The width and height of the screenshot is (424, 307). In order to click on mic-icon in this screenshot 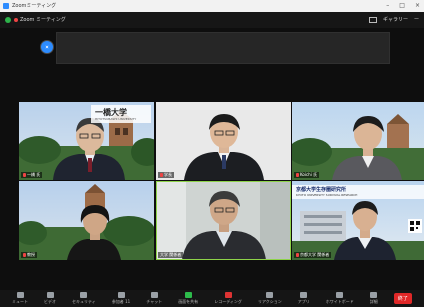, I will do `click(20, 295)`.